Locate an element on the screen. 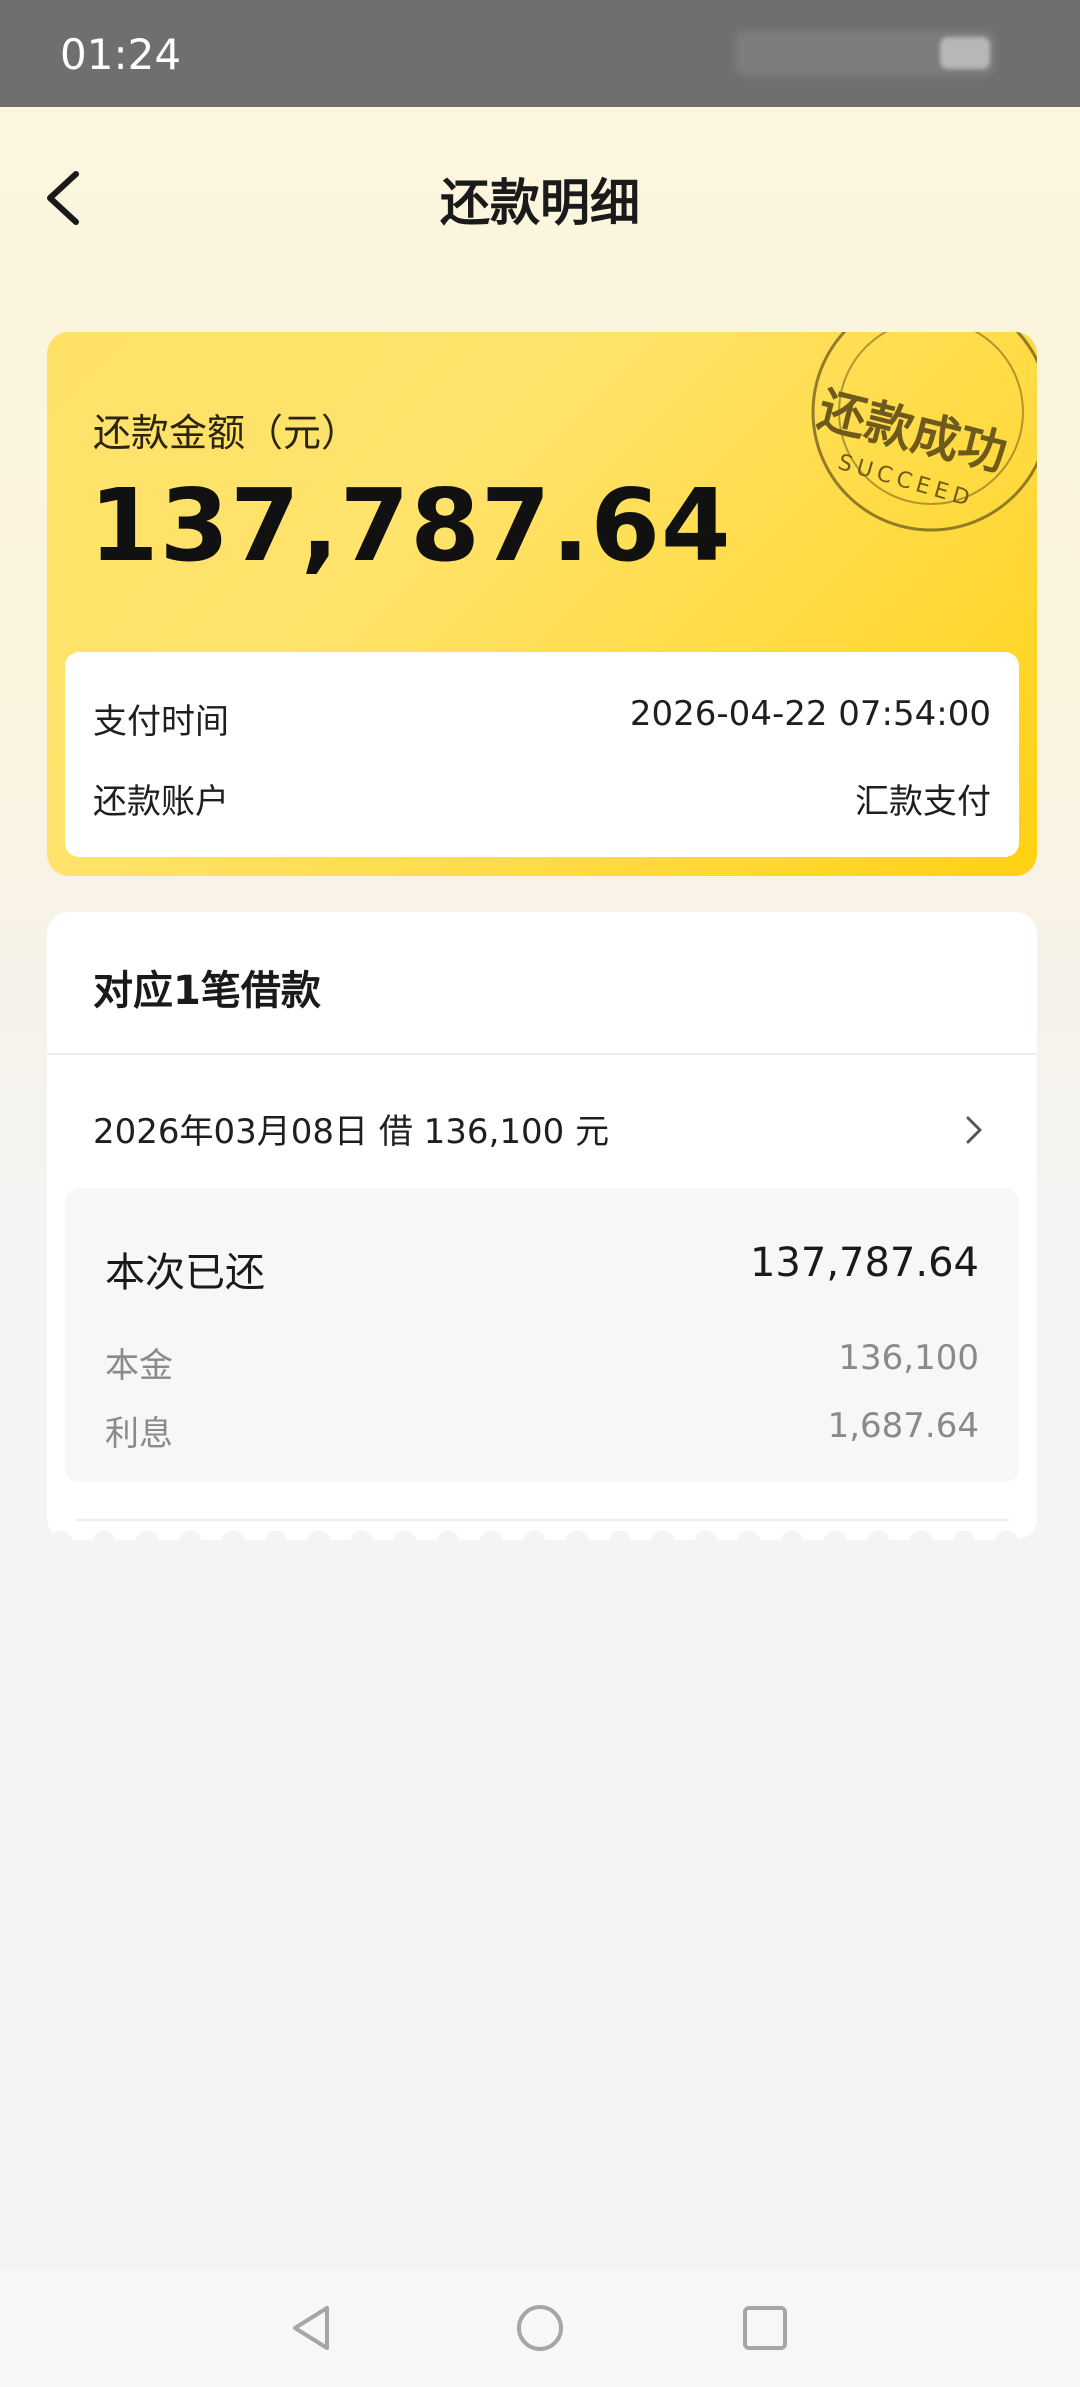 The width and height of the screenshot is (1080, 2387). payment-time-label: 支付时间 is located at coordinates (161, 722).